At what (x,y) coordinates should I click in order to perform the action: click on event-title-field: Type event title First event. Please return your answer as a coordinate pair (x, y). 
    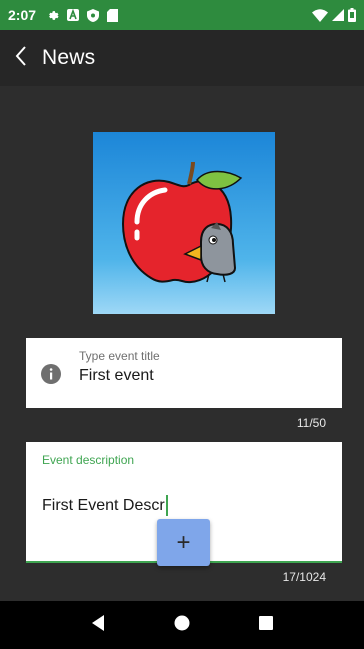
    Looking at the image, I should click on (184, 373).